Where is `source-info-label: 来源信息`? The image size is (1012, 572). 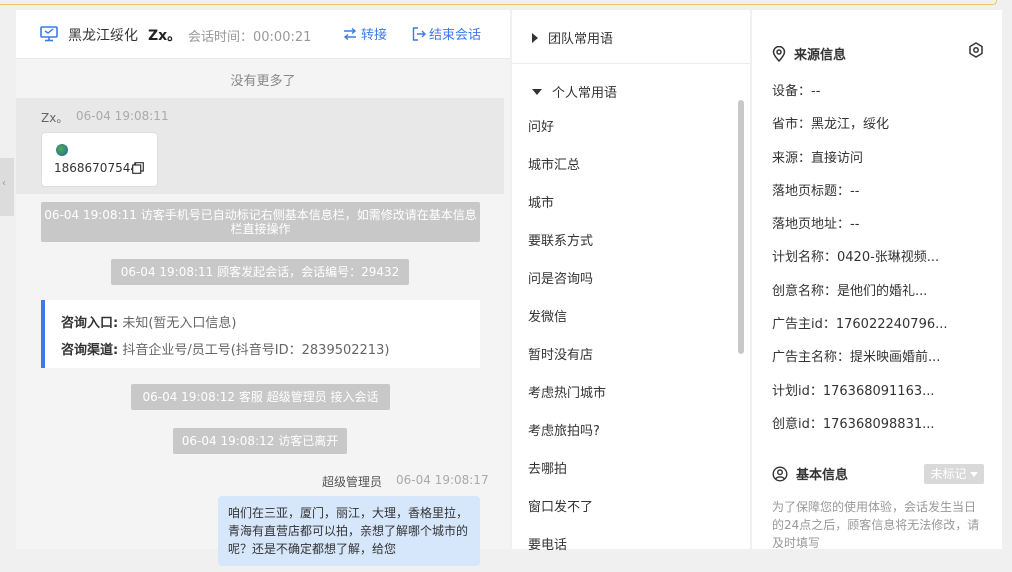 source-info-label: 来源信息 is located at coordinates (820, 55).